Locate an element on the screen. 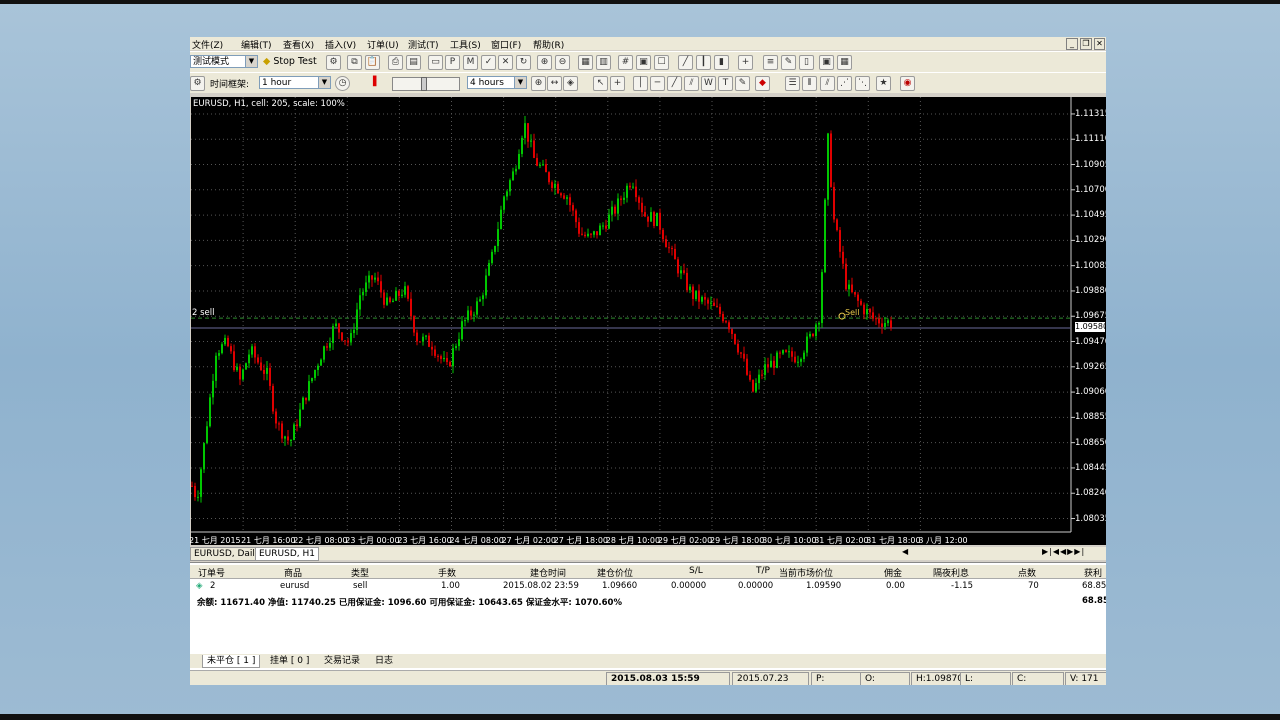  candle-chart-icon: ▮ is located at coordinates (721, 62).